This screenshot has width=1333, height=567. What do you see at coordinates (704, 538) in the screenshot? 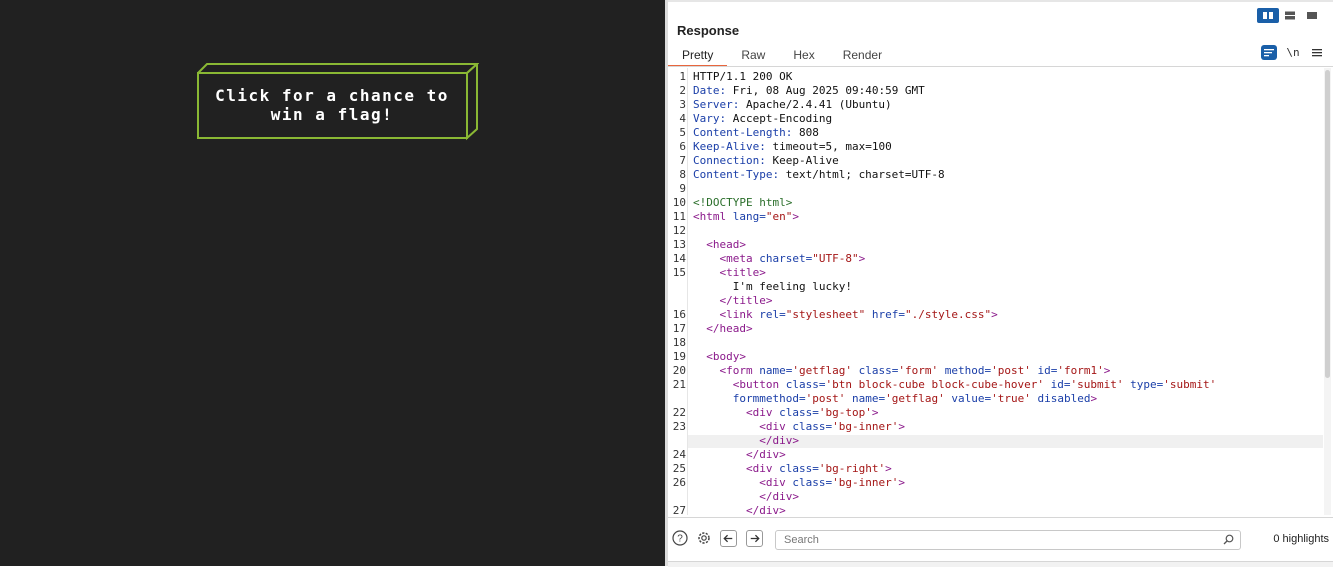
I see `gear-icon` at bounding box center [704, 538].